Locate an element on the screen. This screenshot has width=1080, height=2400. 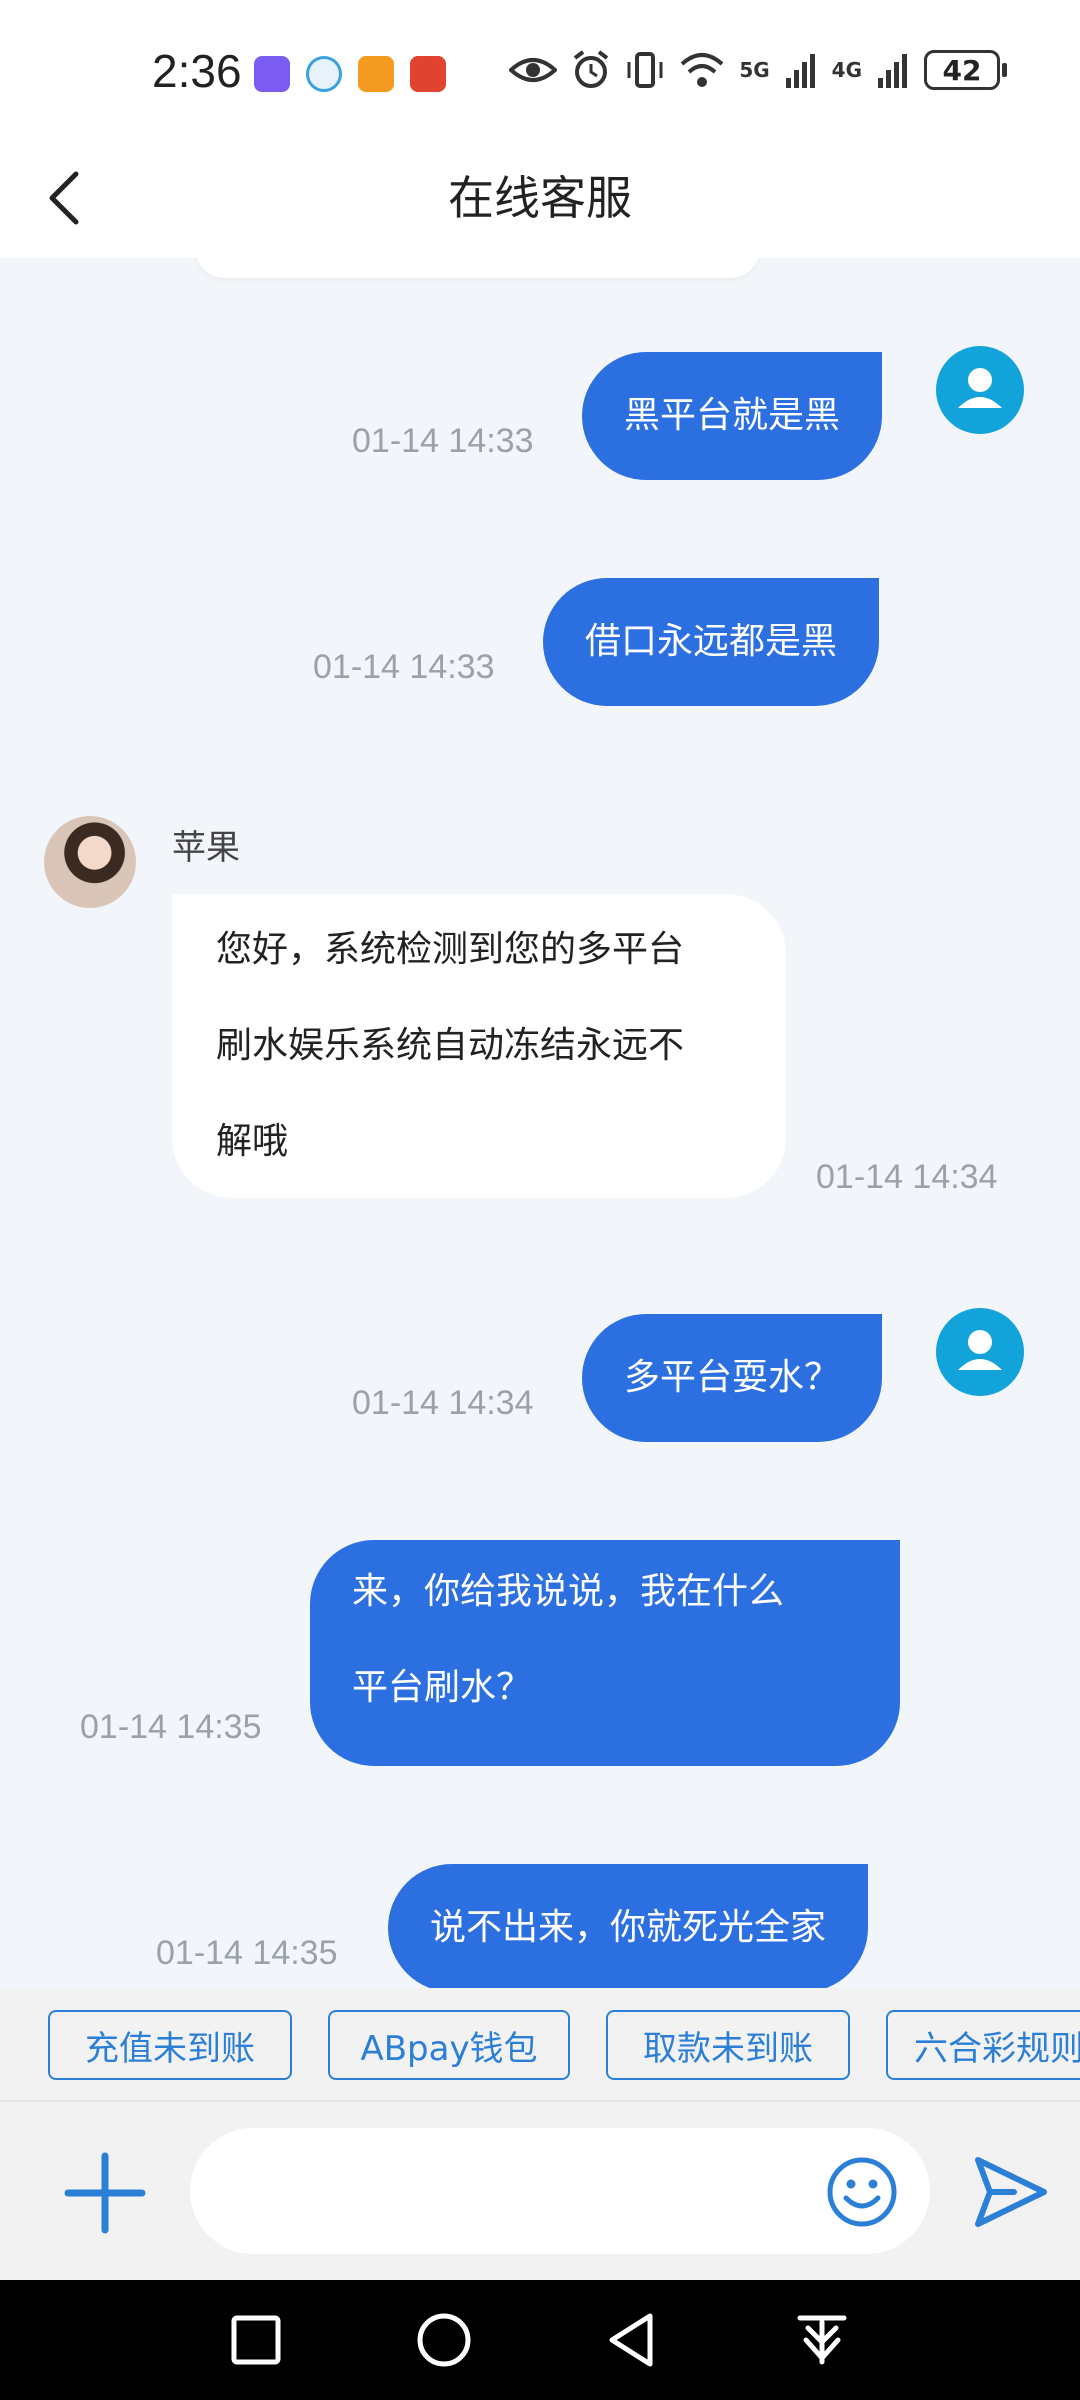
message-text-line: 来，你给我说说，我在什么 is located at coordinates (568, 1591).